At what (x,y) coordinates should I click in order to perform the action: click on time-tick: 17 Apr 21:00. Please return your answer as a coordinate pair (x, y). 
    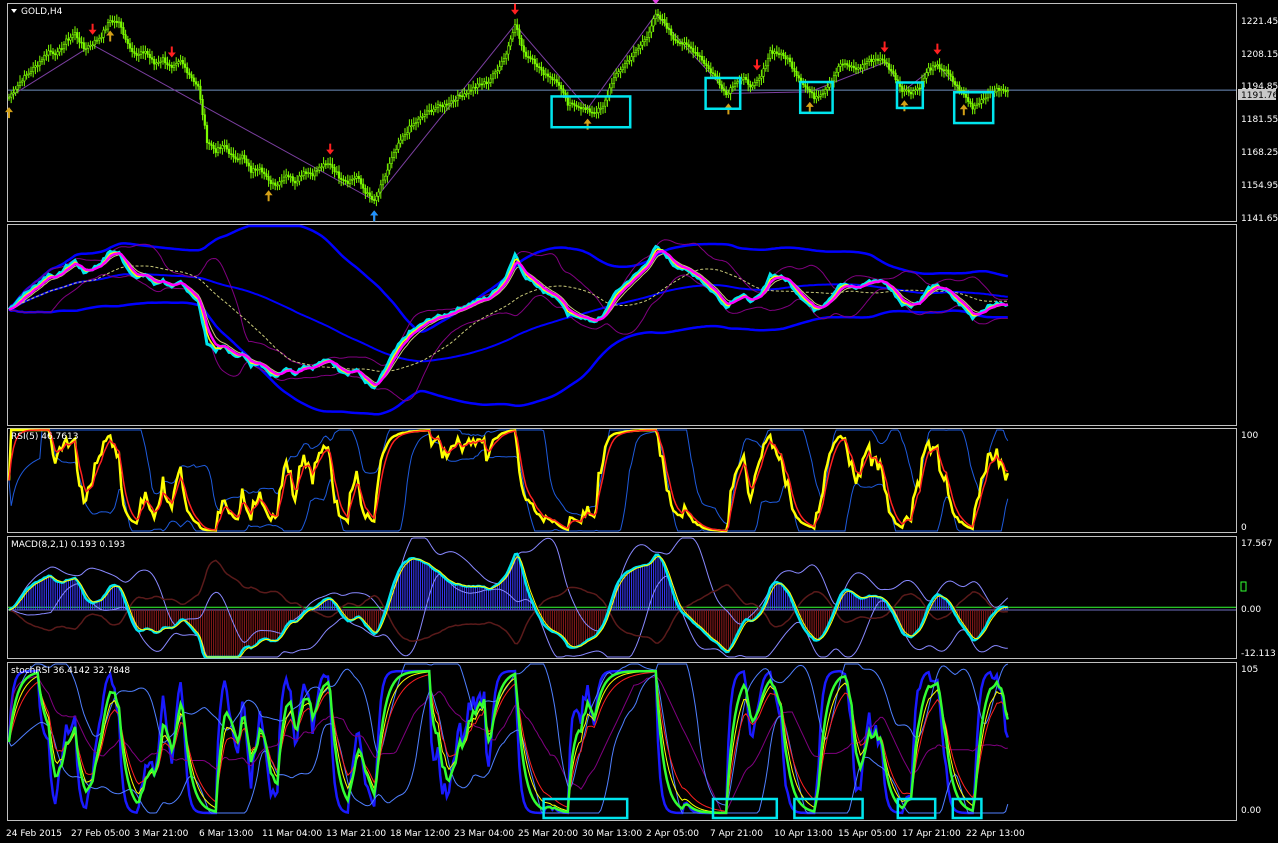
    Looking at the image, I should click on (931, 834).